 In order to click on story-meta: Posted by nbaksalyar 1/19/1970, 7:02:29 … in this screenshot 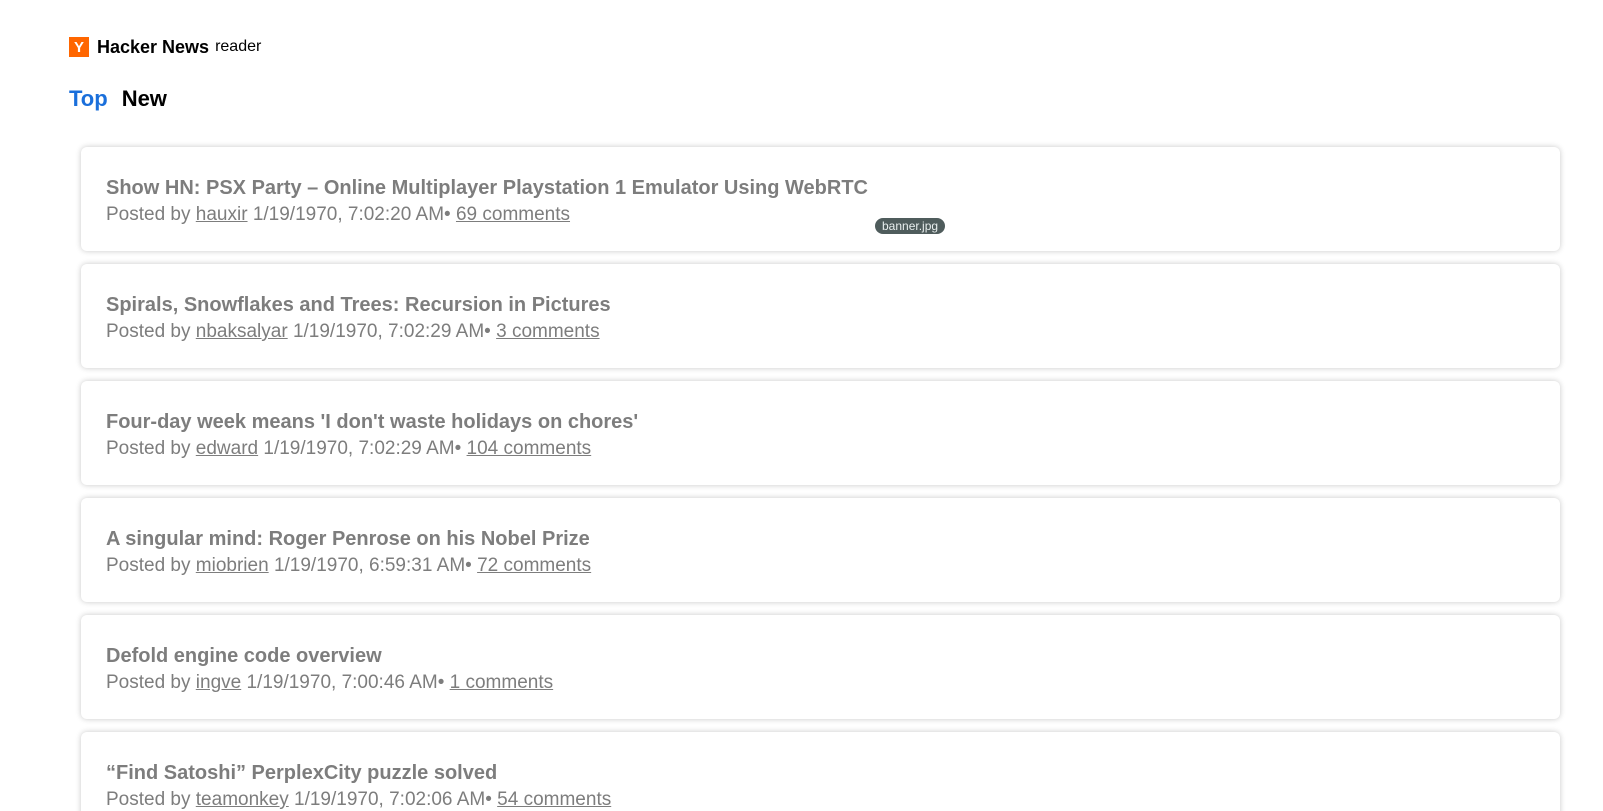, I will do `click(820, 332)`.